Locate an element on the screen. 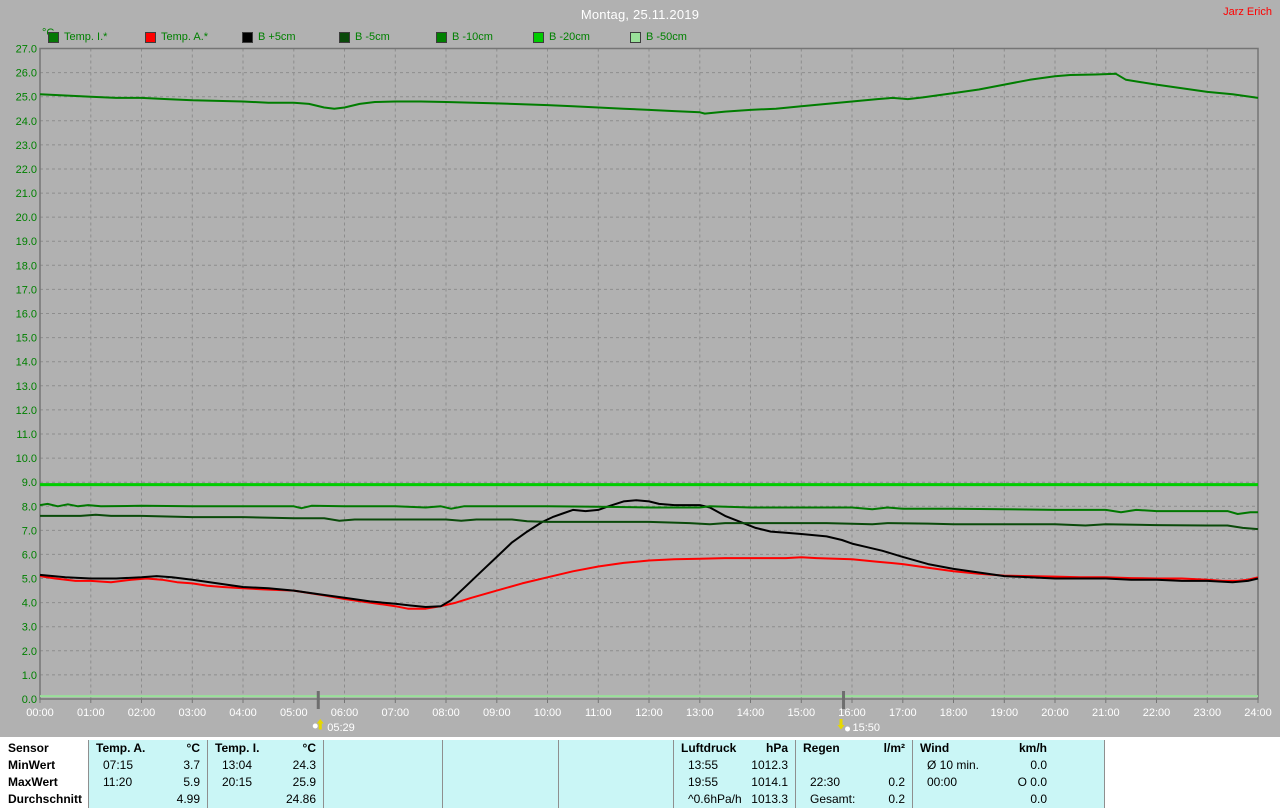 Image resolution: width=1280 pixels, height=810 pixels. table-row: 20:15 25.9 is located at coordinates (265, 782).